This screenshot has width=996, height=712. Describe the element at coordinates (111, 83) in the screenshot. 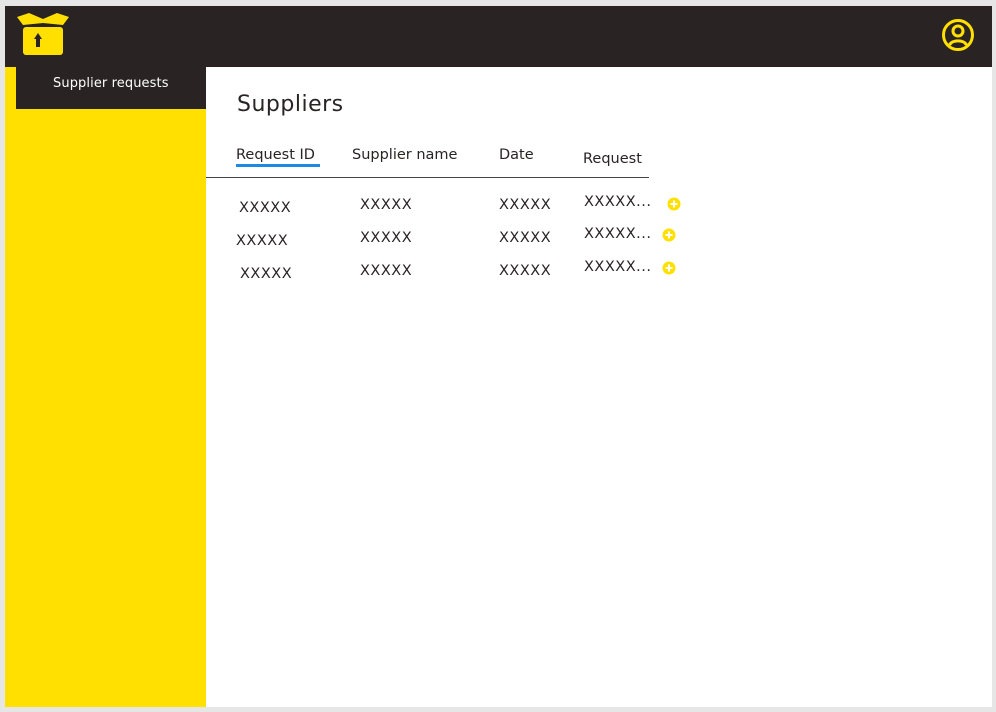

I see `sidebar-item-label: Supplier requests` at that location.